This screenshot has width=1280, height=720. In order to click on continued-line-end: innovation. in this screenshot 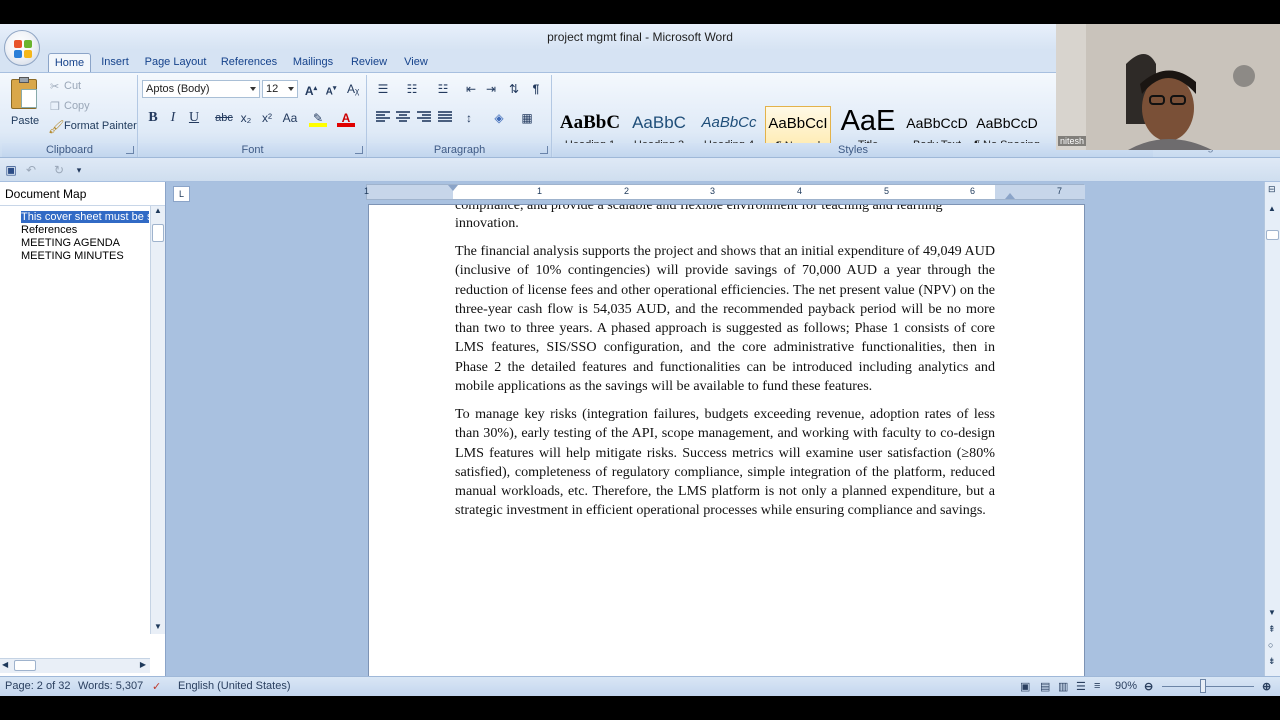, I will do `click(487, 223)`.